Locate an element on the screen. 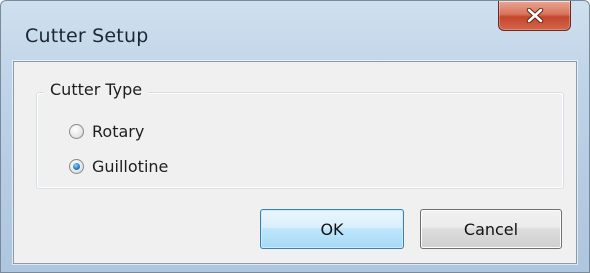 This screenshot has height=273, width=590. cancel-button: Cancel is located at coordinates (491, 229).